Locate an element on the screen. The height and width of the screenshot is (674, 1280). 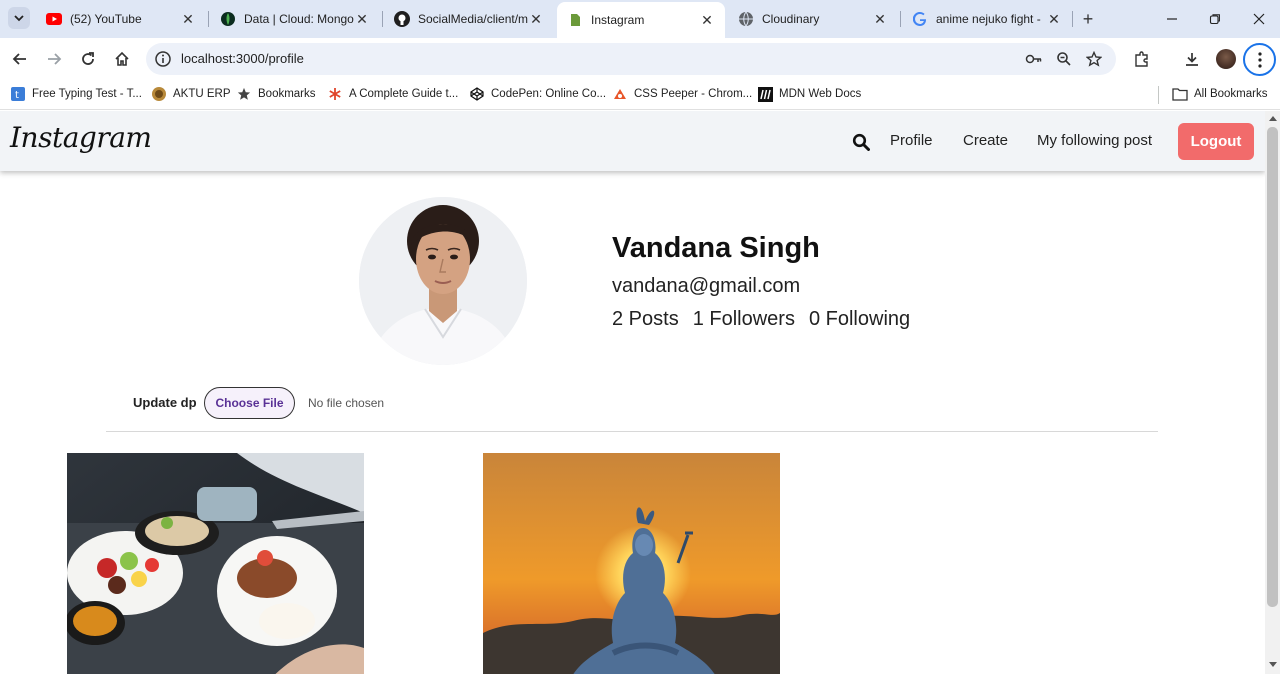
chevron-down-icon is located at coordinates (19, 18).